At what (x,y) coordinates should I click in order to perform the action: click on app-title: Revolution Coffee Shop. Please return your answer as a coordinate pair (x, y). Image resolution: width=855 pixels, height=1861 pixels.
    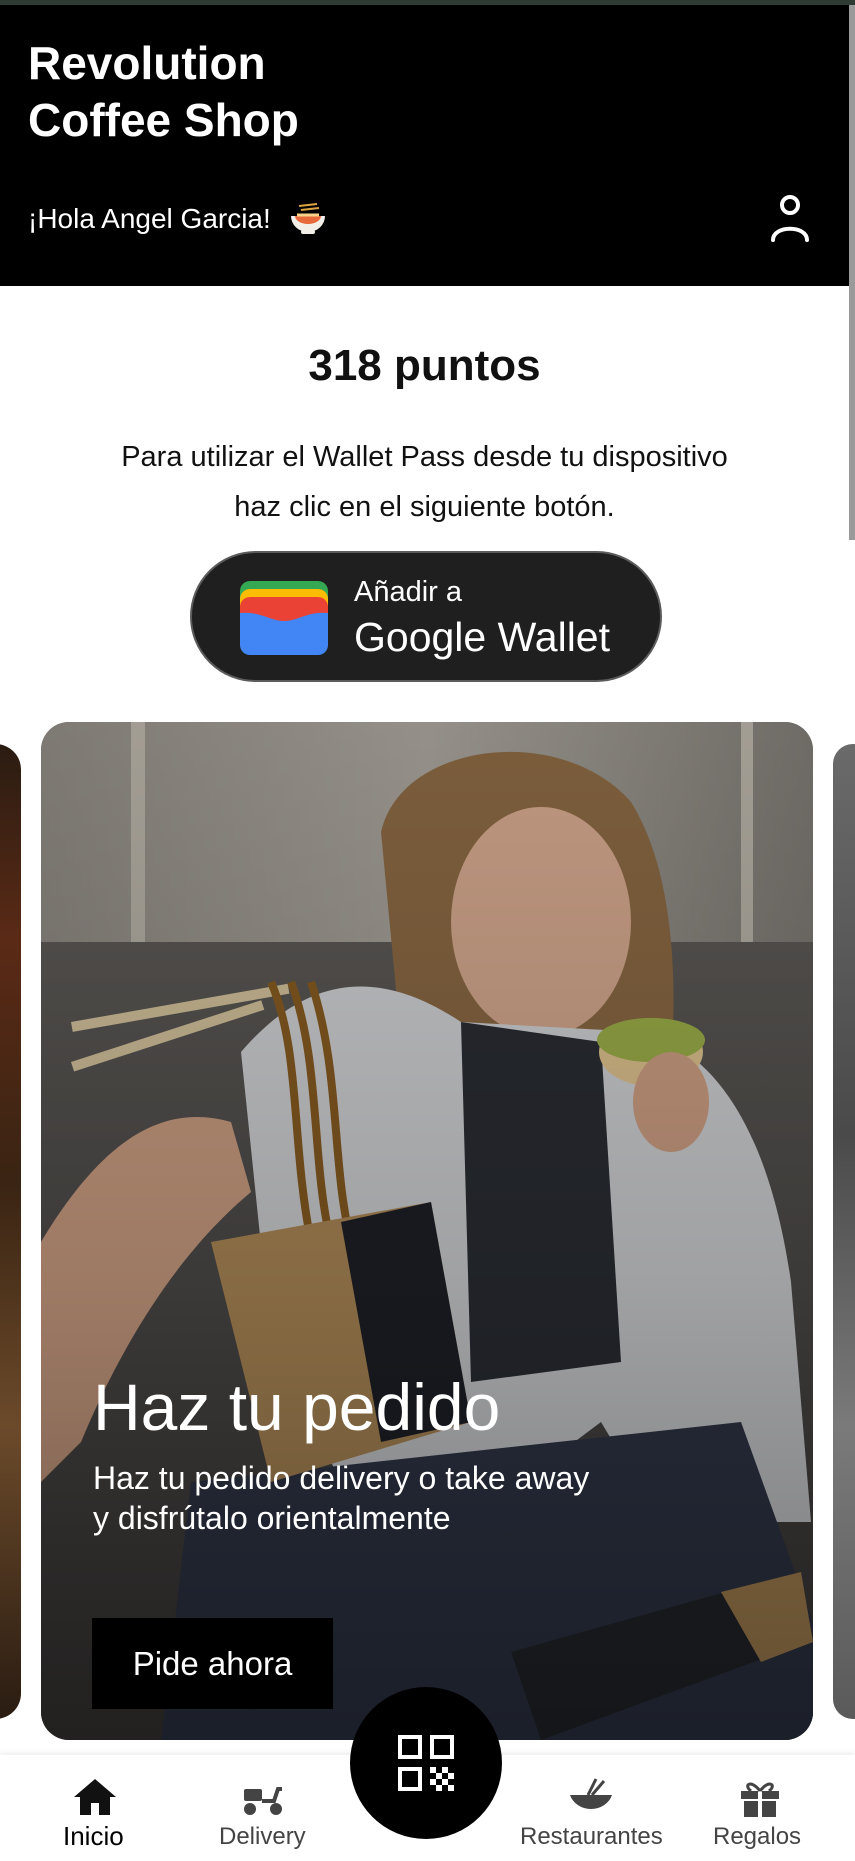
    Looking at the image, I should click on (278, 92).